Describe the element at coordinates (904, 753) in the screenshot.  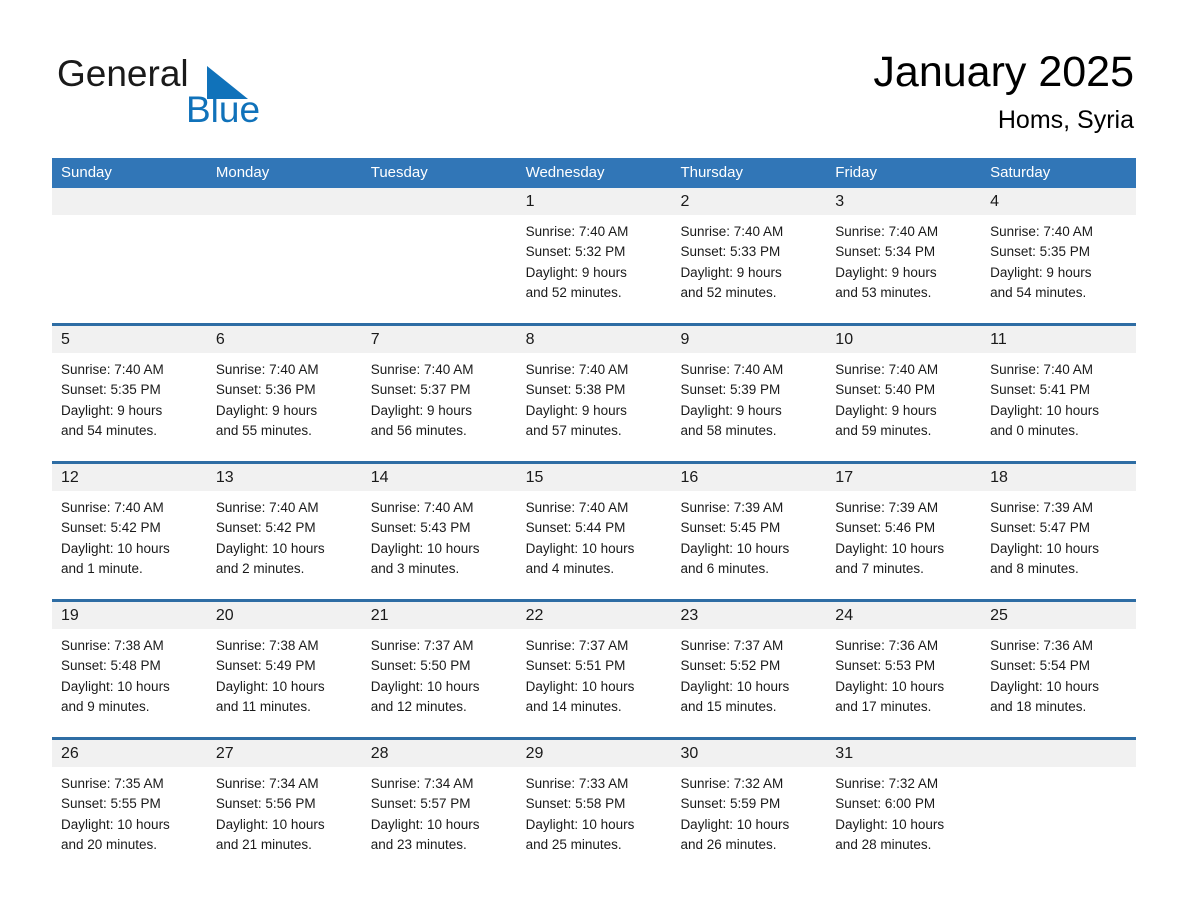
I see `day-number-band: 31` at that location.